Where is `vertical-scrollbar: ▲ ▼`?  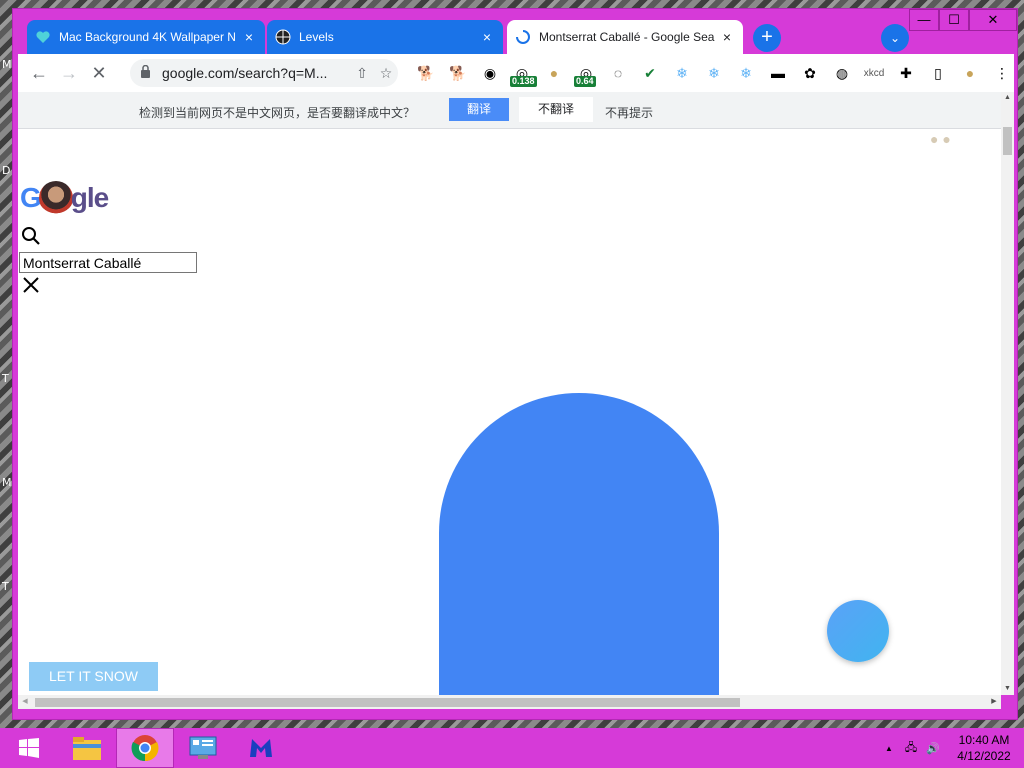 vertical-scrollbar: ▲ ▼ is located at coordinates (1007, 393).